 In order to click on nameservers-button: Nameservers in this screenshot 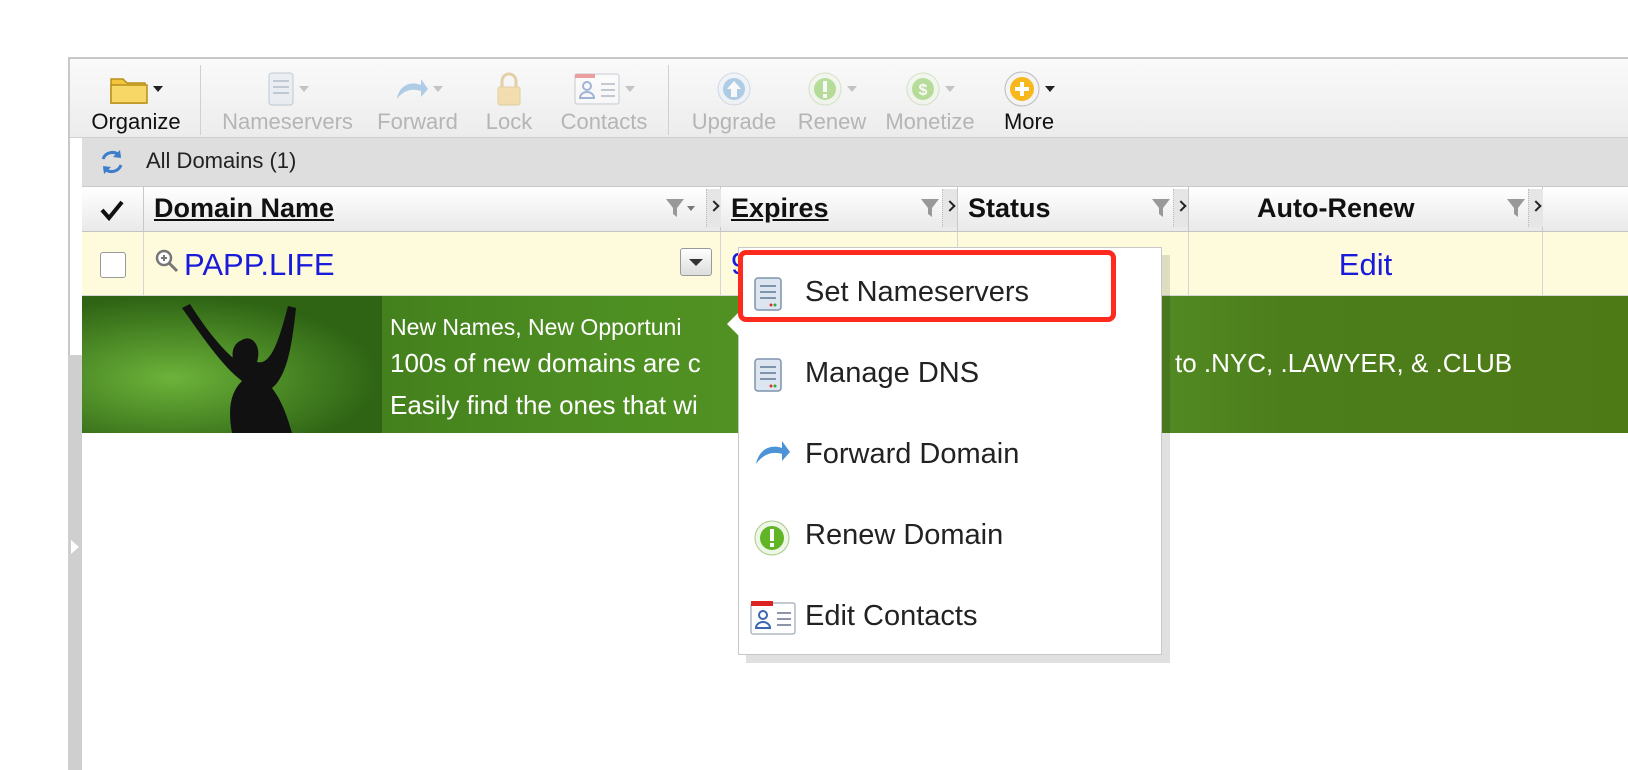, I will do `click(287, 101)`.